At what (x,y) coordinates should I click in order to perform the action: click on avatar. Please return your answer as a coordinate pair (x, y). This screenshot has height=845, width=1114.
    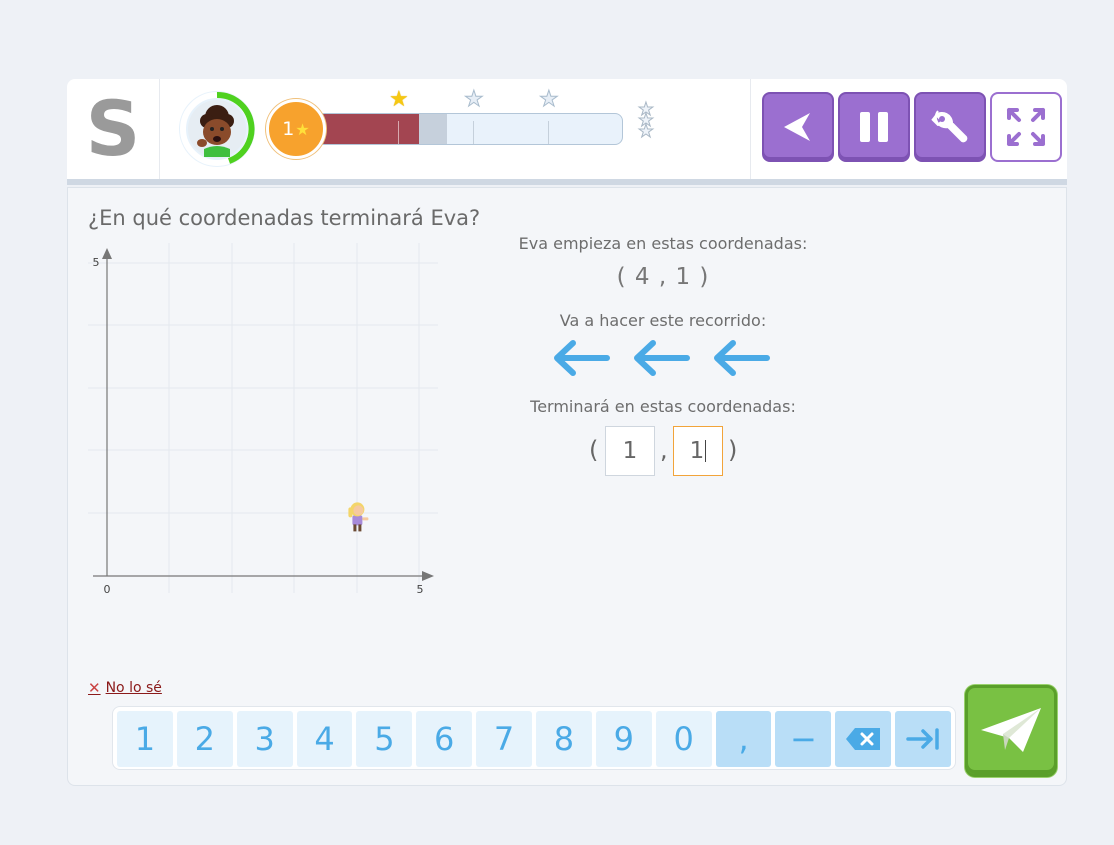
    Looking at the image, I should click on (217, 129).